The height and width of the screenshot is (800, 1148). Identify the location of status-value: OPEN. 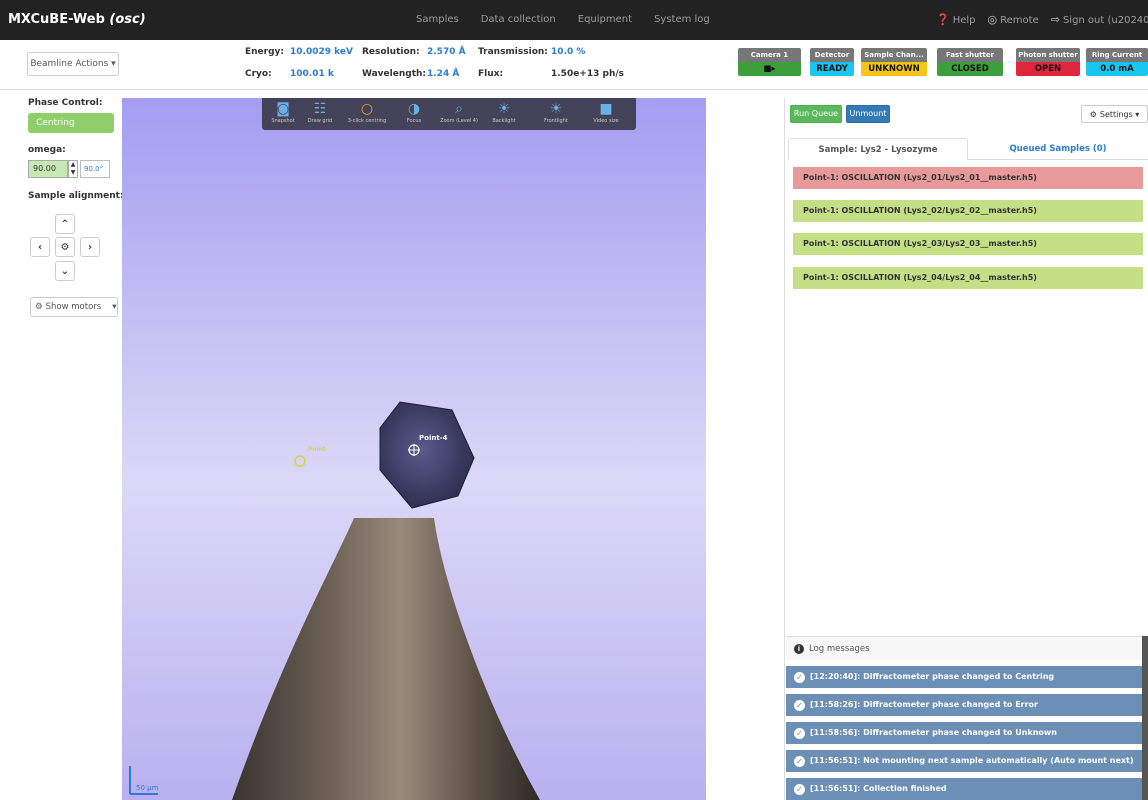
(1048, 69).